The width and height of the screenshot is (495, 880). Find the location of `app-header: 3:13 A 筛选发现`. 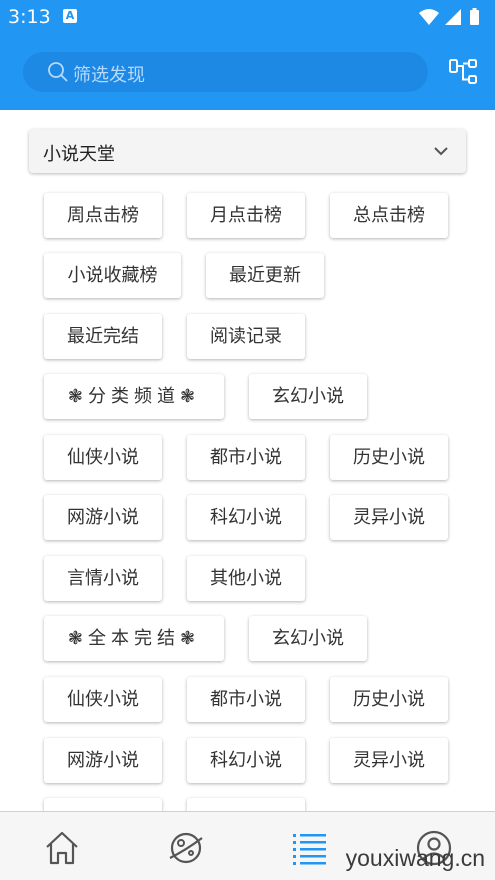

app-header: 3:13 A 筛选发现 is located at coordinates (247, 55).